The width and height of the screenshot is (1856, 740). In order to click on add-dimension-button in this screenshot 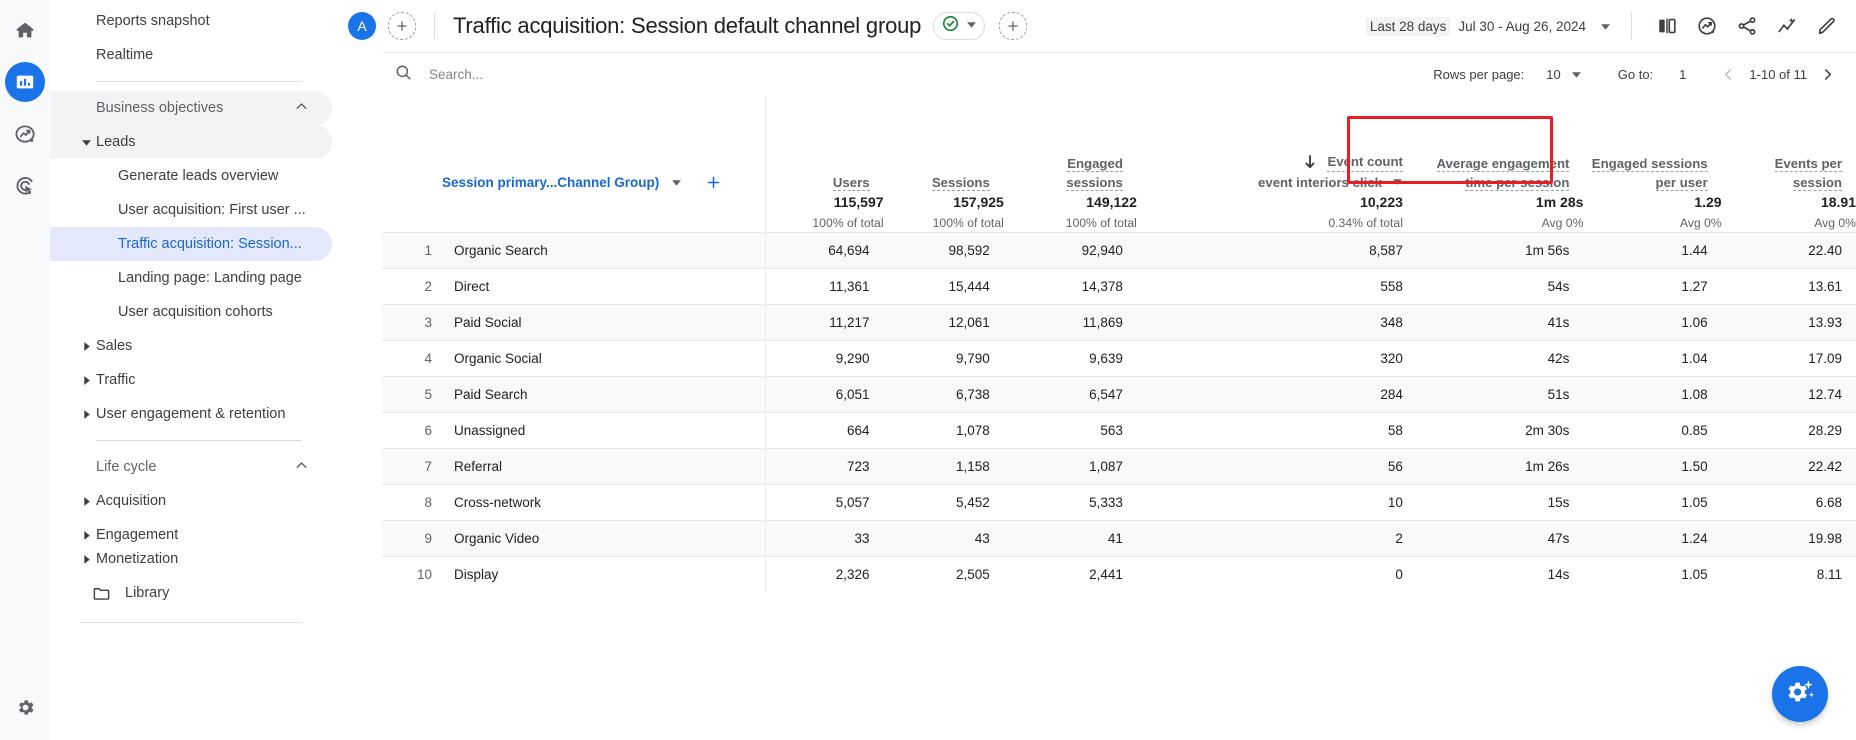, I will do `click(713, 182)`.